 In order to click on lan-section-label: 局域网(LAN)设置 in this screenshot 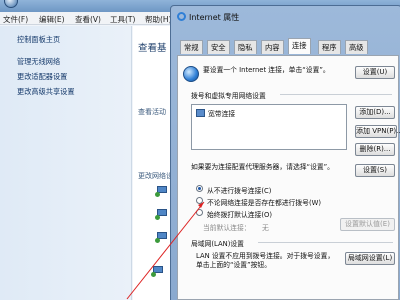, I will do `click(217, 244)`.